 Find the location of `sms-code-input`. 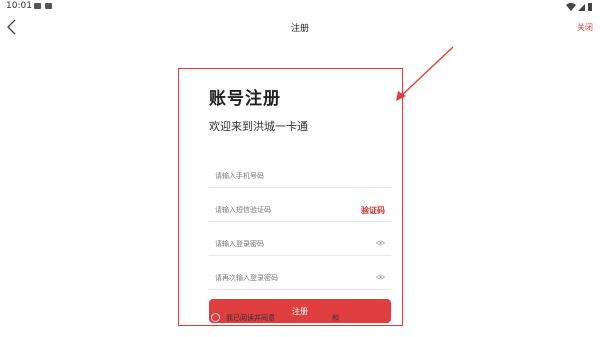

sms-code-input is located at coordinates (290, 210).